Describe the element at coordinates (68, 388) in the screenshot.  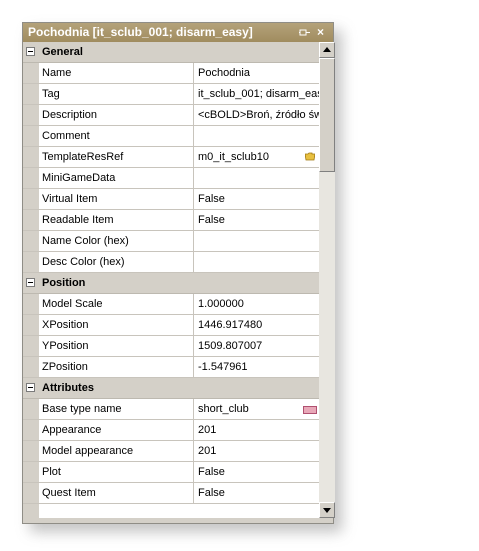
I see `category-label: Attributes` at that location.